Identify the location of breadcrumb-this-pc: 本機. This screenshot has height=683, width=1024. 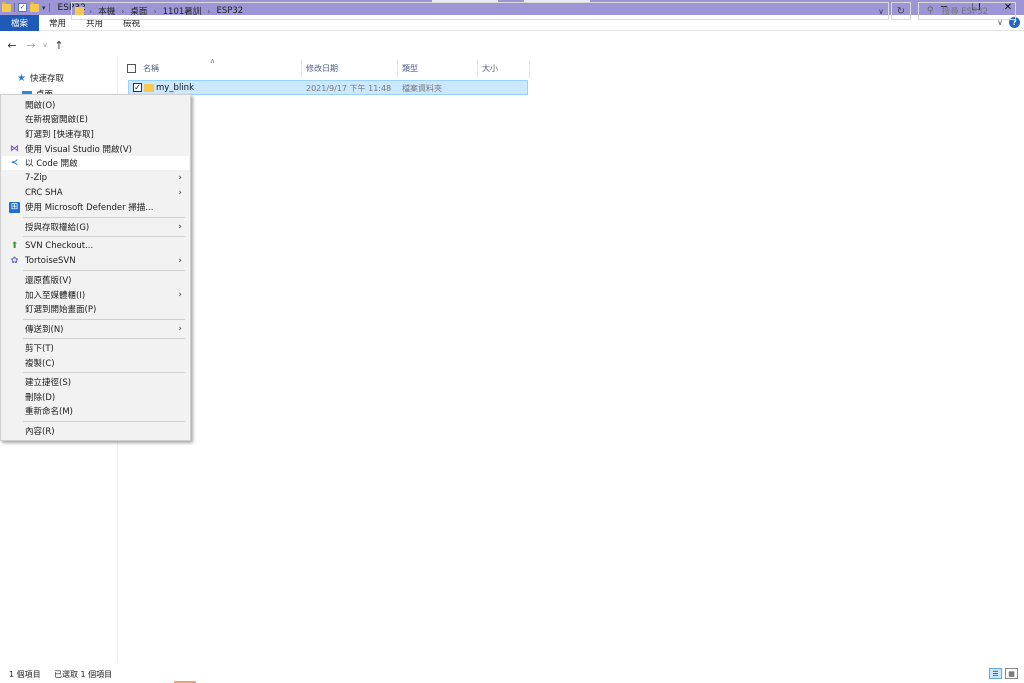
(106, 11).